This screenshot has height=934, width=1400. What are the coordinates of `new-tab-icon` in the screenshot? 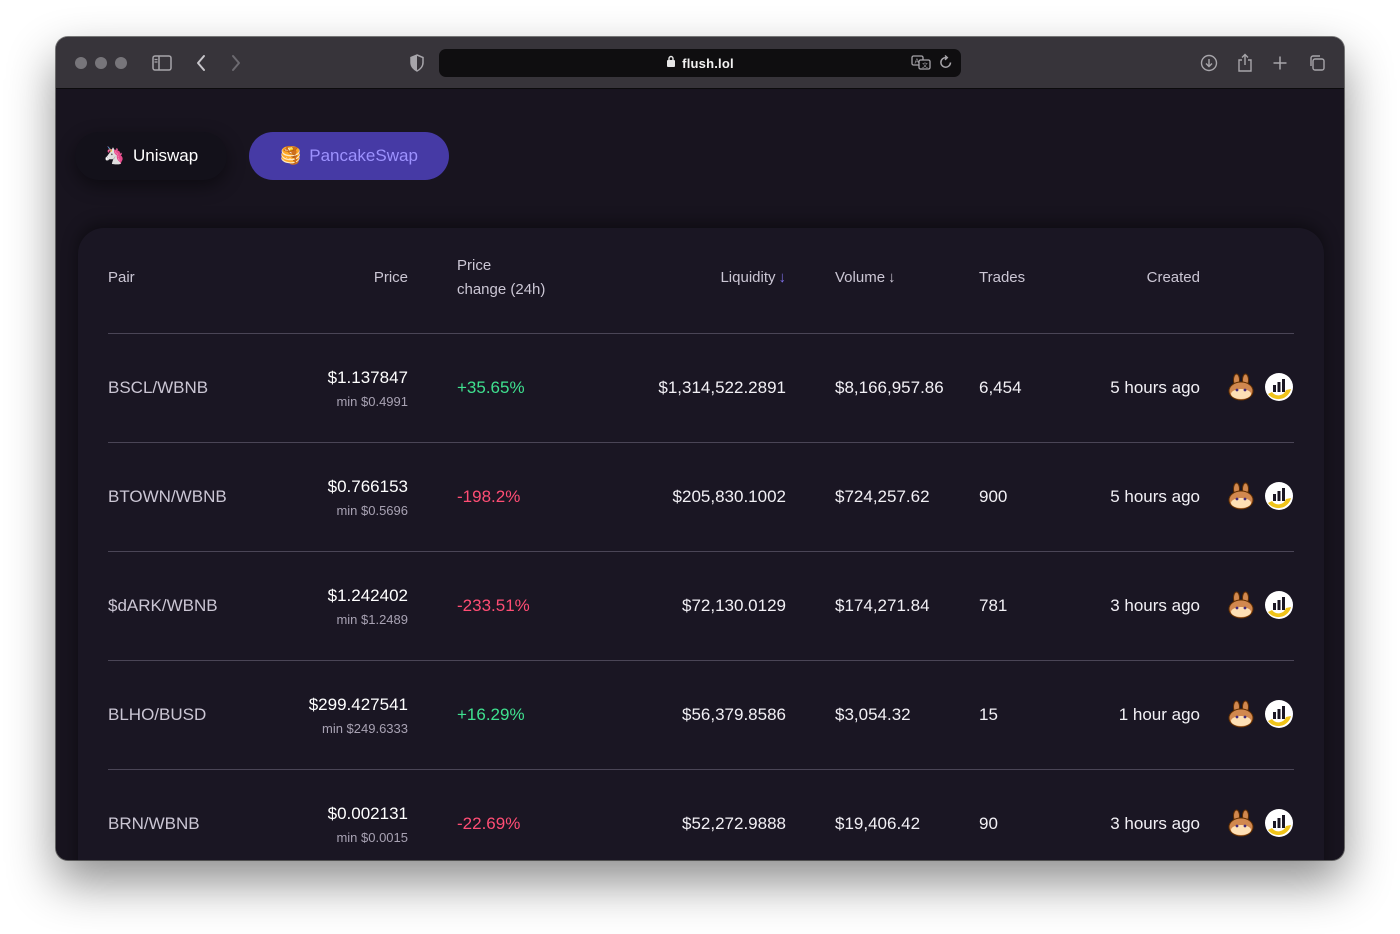 It's located at (1280, 63).